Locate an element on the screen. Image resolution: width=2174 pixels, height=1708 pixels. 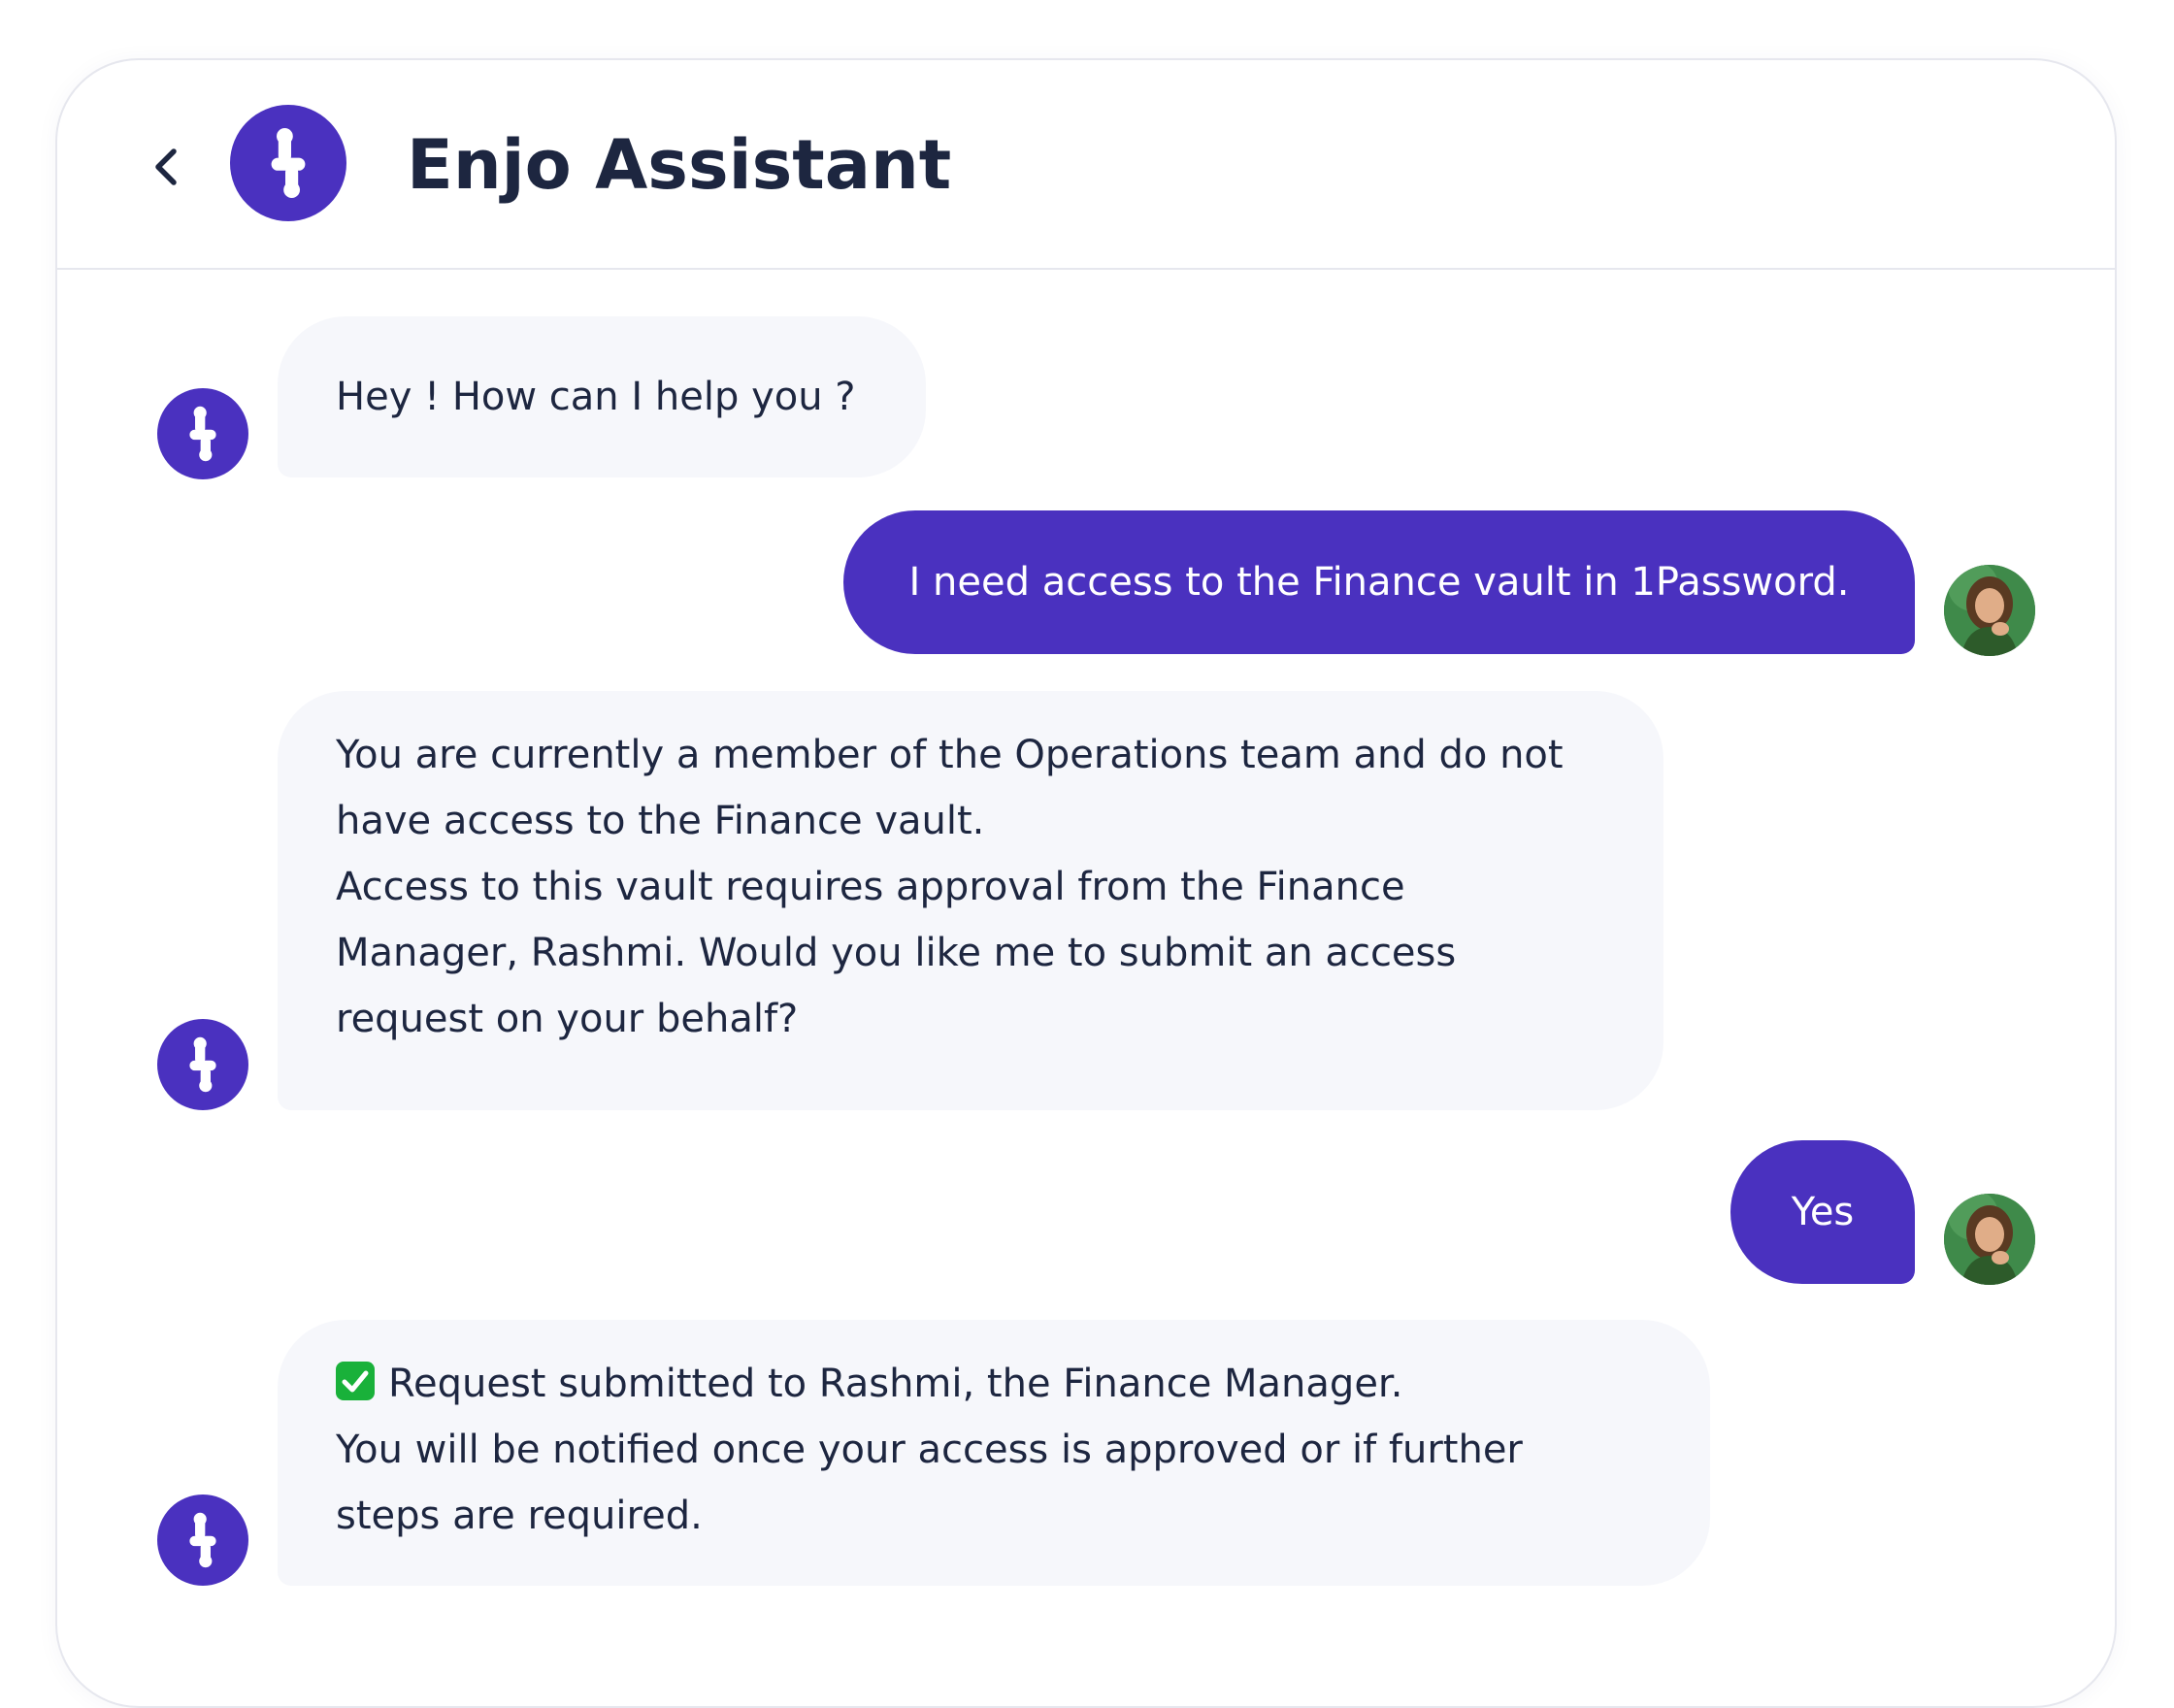
bot-message: Hey ! How can I help you ? is located at coordinates (602, 397).